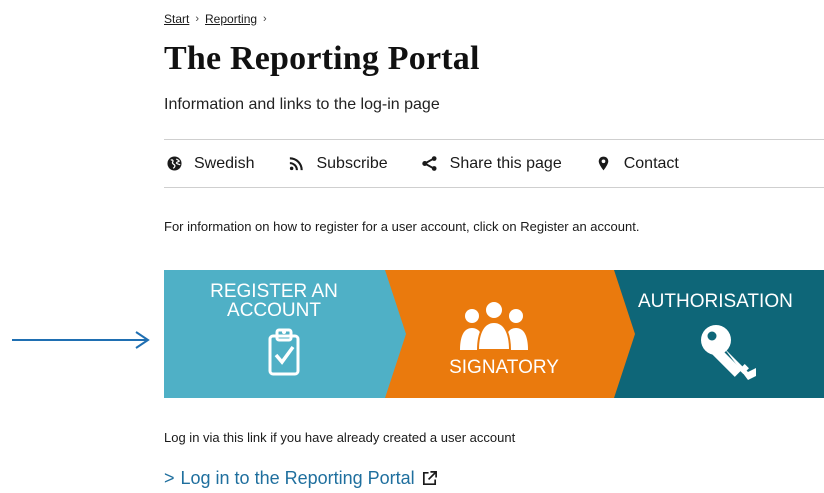 This screenshot has width=824, height=493. Describe the element at coordinates (604, 164) in the screenshot. I see `map-marker-icon` at that location.